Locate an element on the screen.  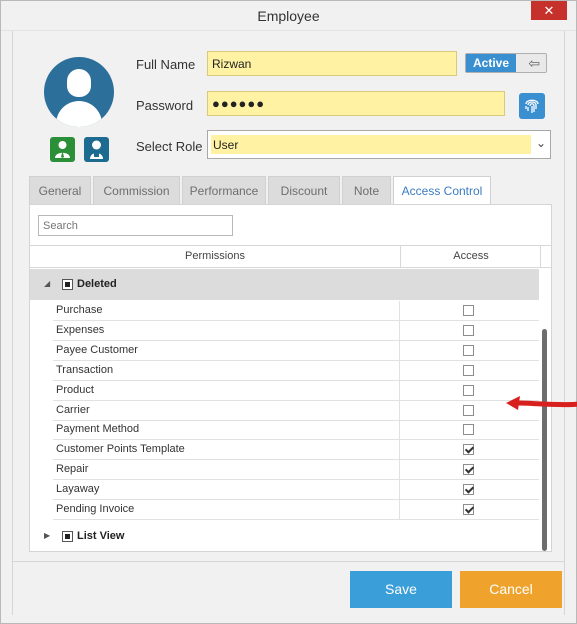
table-row: Transaction is located at coordinates (296, 370).